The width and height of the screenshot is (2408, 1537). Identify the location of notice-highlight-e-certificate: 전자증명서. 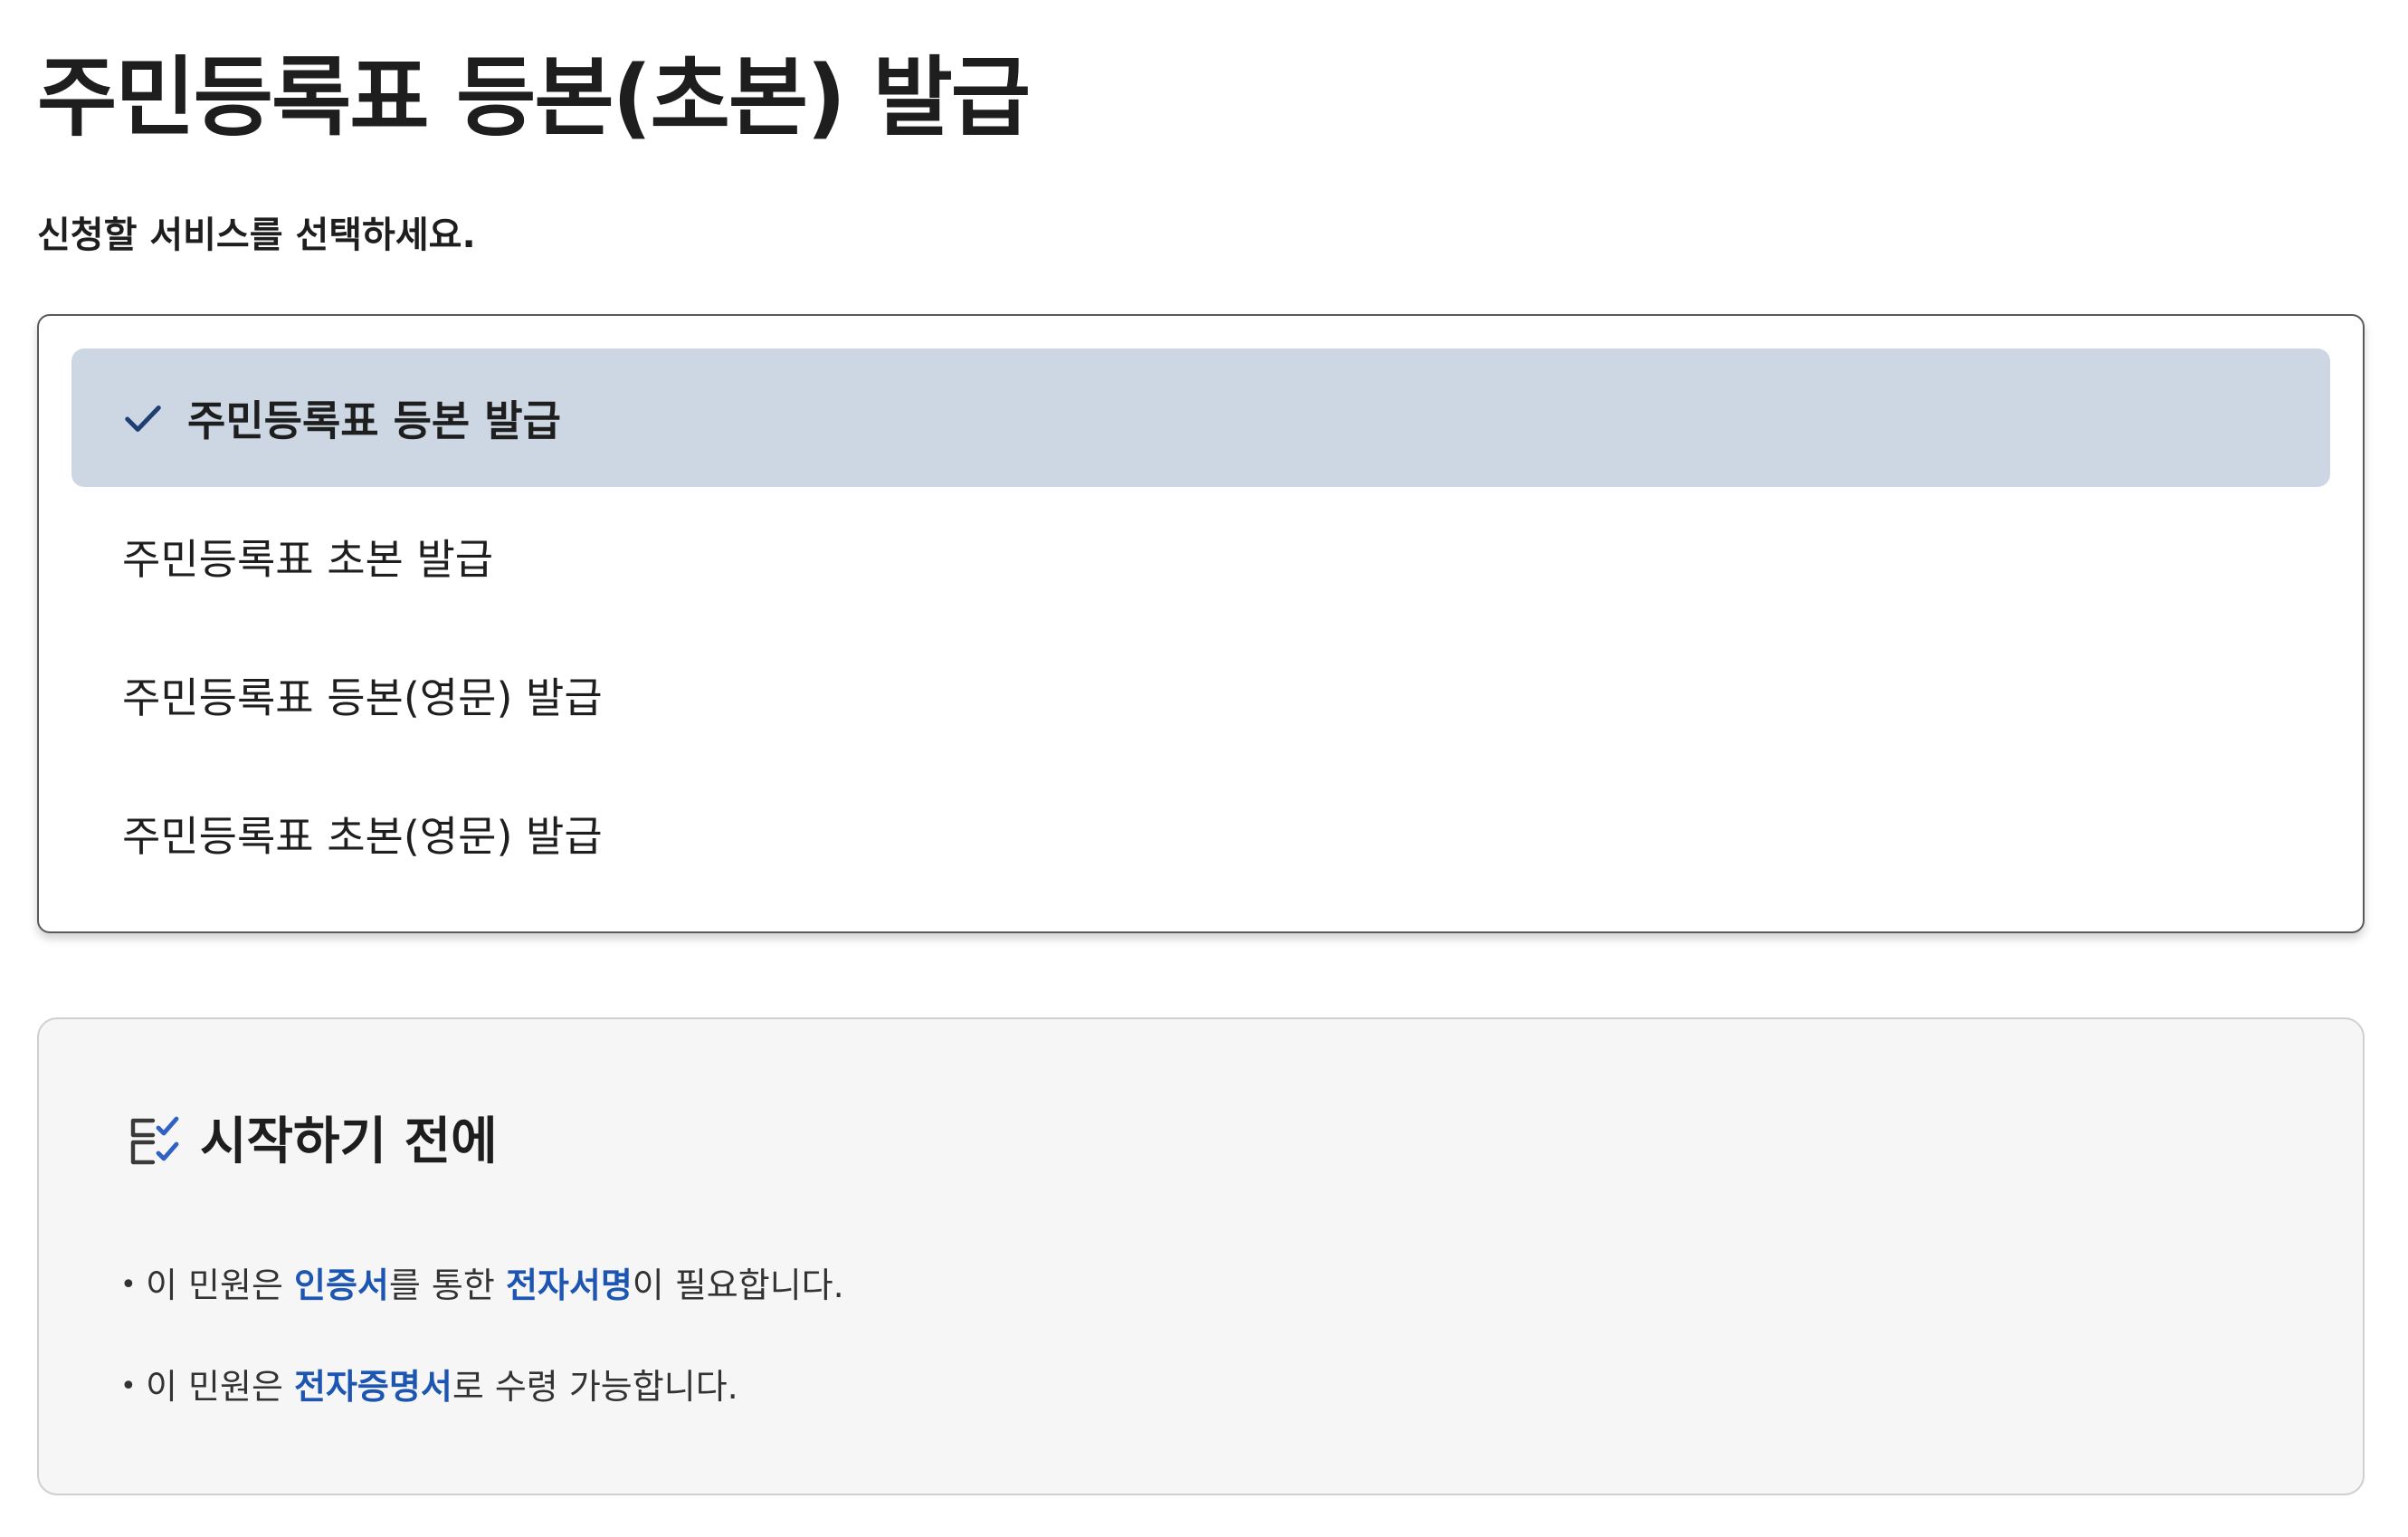
(373, 1387).